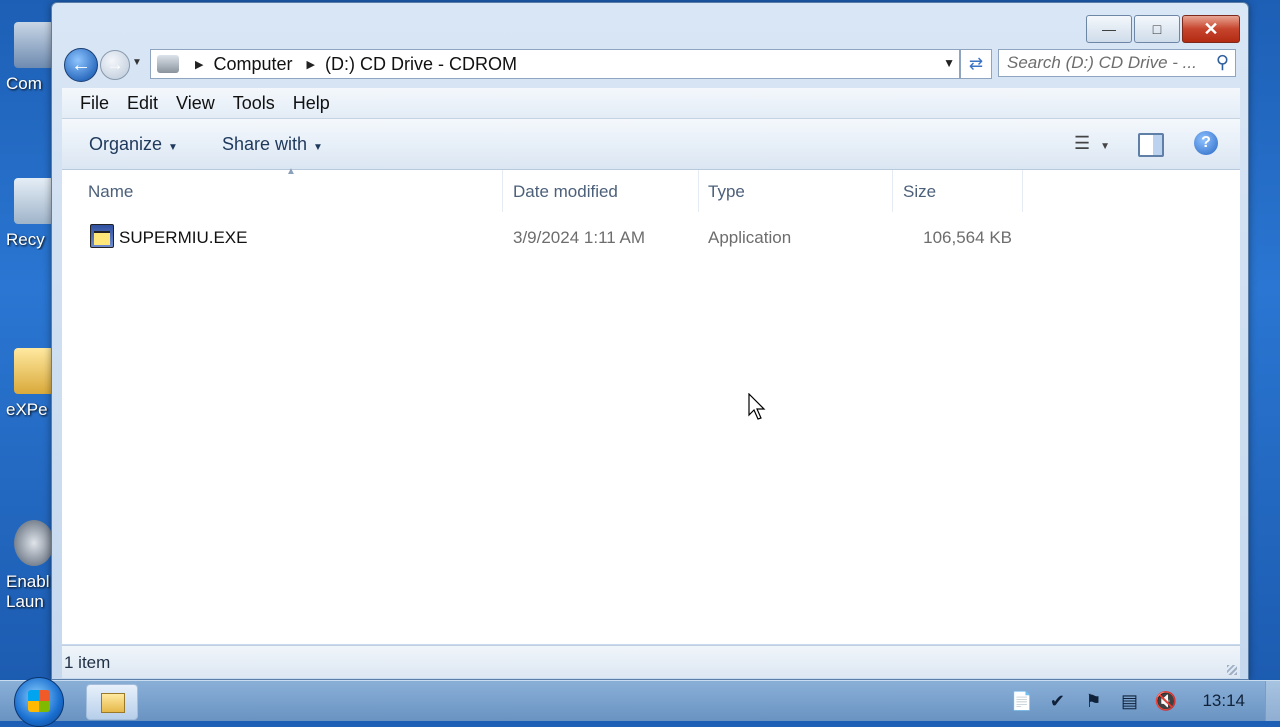  Describe the element at coordinates (34, 201) in the screenshot. I see `recycle-bin-icon` at that location.